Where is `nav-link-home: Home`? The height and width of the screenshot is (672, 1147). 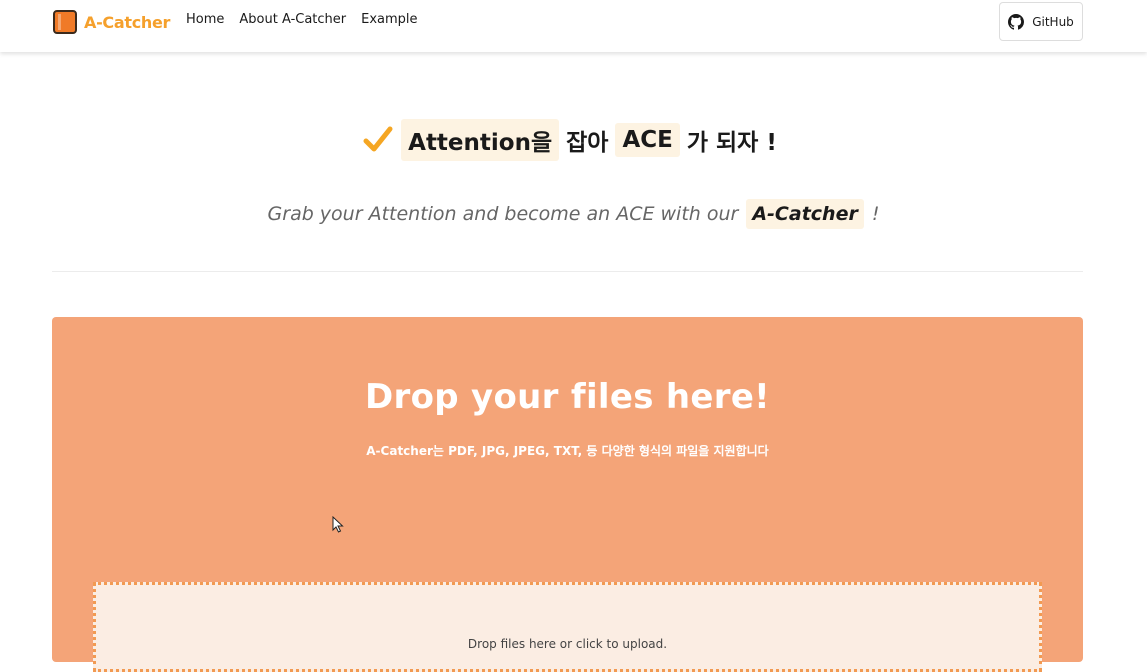
nav-link-home: Home is located at coordinates (205, 19).